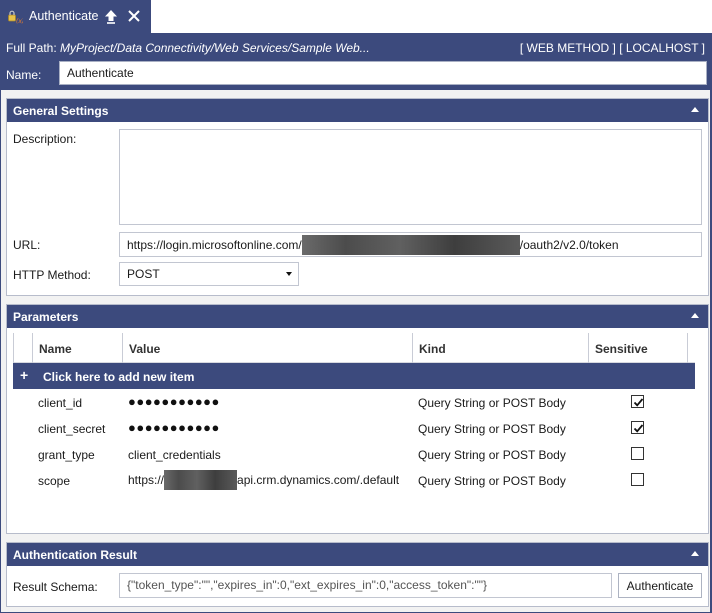 This screenshot has width=712, height=613. Describe the element at coordinates (66, 455) in the screenshot. I see `param-name: grant_type` at that location.